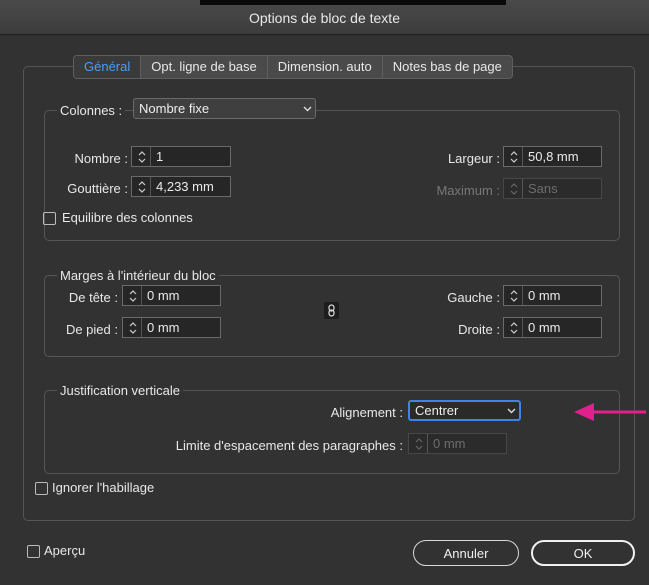 This screenshot has height=585, width=649. What do you see at coordinates (583, 553) in the screenshot?
I see `ok-button: OK` at bounding box center [583, 553].